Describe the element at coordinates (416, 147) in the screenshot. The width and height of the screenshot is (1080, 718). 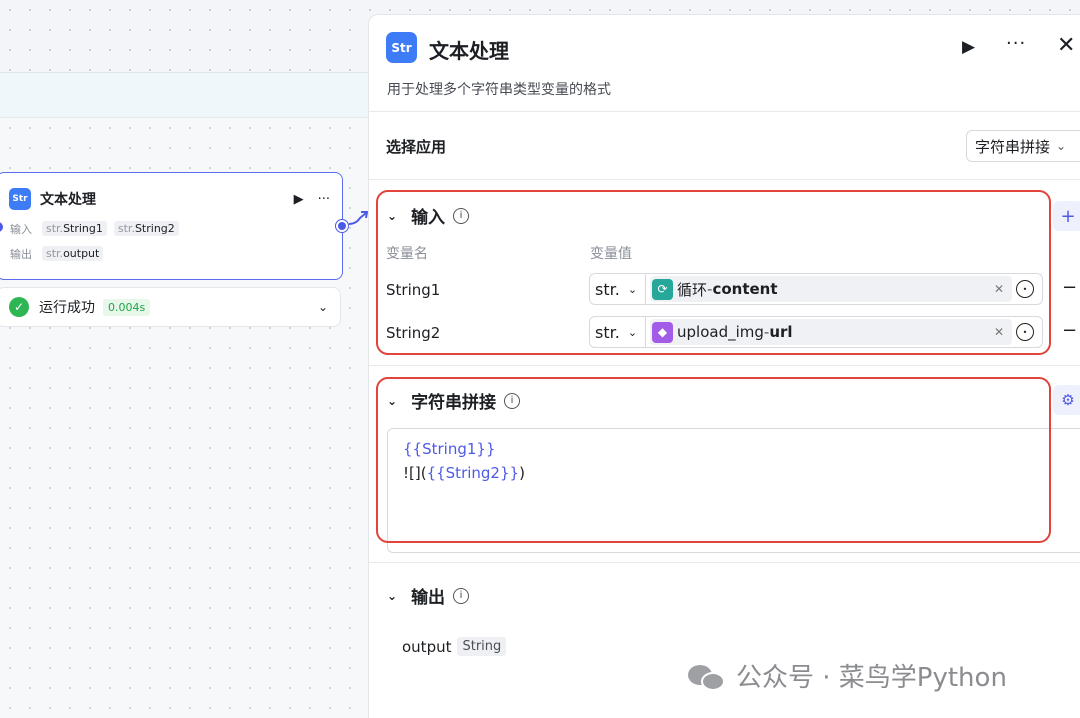
I see `select-app-label: 选择应用` at that location.